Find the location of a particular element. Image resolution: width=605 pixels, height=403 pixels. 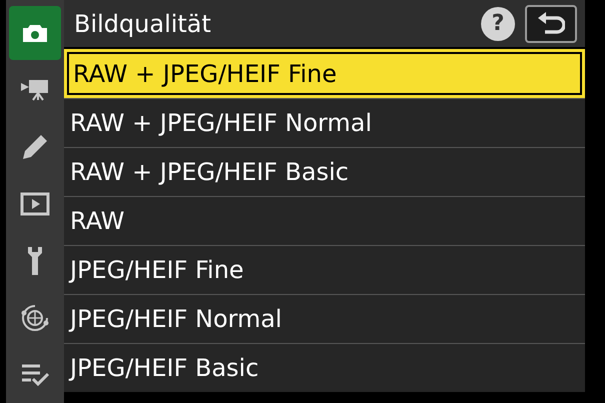

option-item: RAW is located at coordinates (324, 220).